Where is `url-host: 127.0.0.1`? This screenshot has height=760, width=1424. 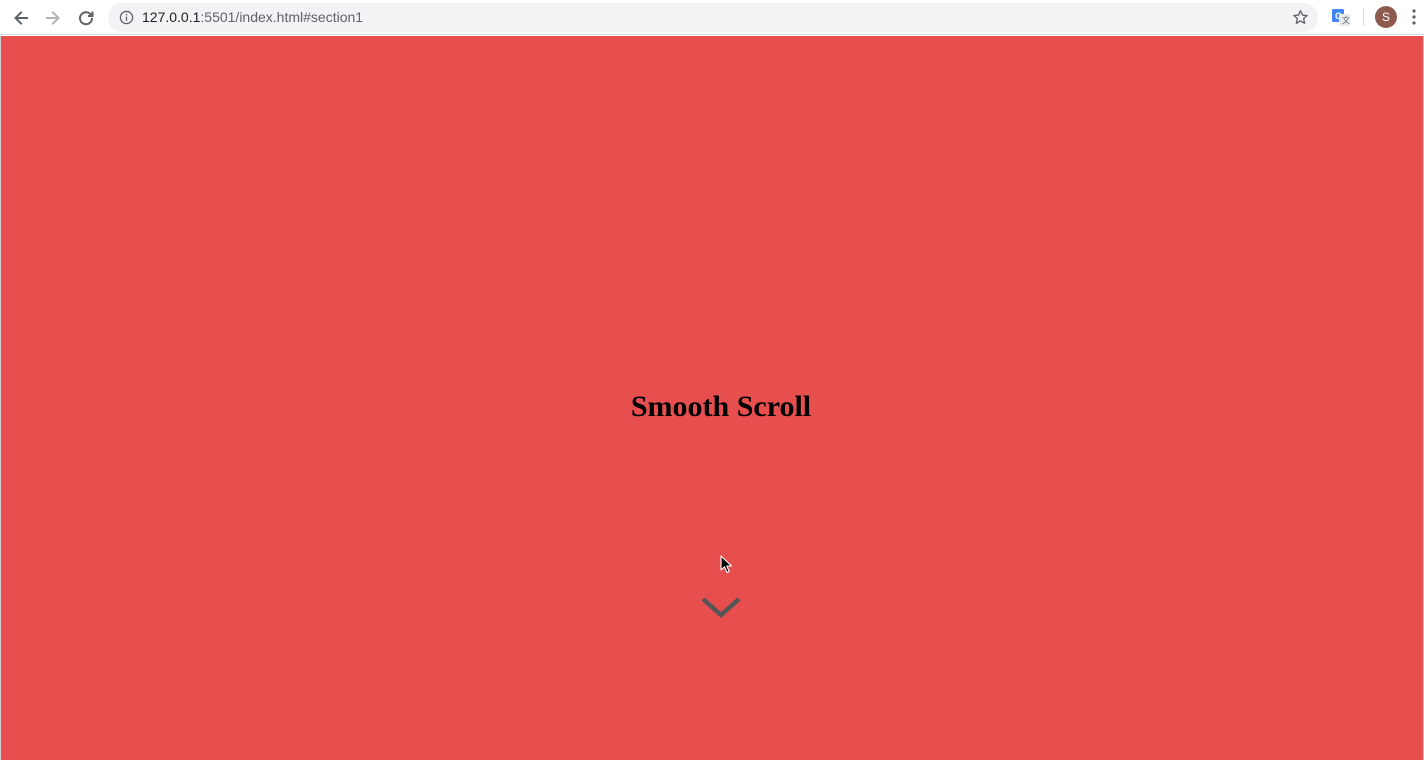
url-host: 127.0.0.1 is located at coordinates (171, 17).